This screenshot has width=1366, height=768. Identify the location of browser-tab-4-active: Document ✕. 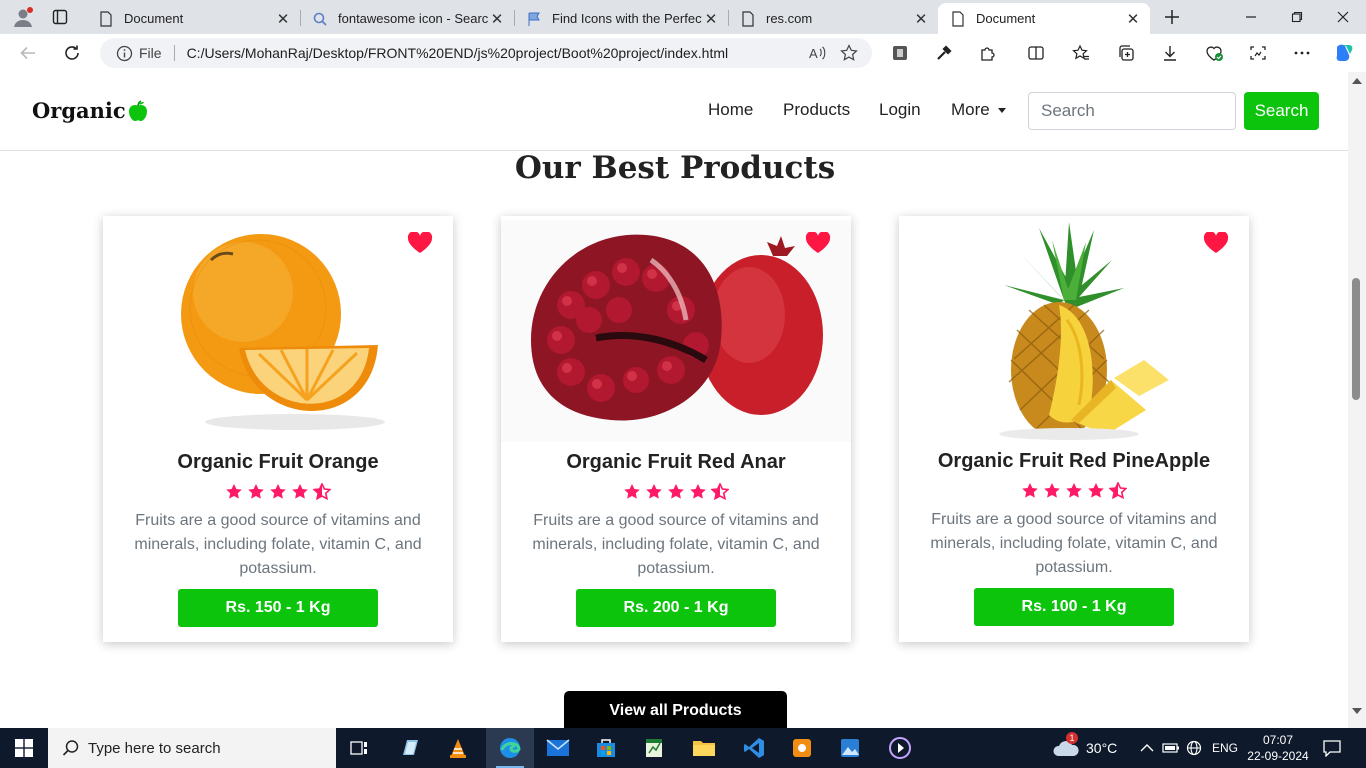
(1044, 18).